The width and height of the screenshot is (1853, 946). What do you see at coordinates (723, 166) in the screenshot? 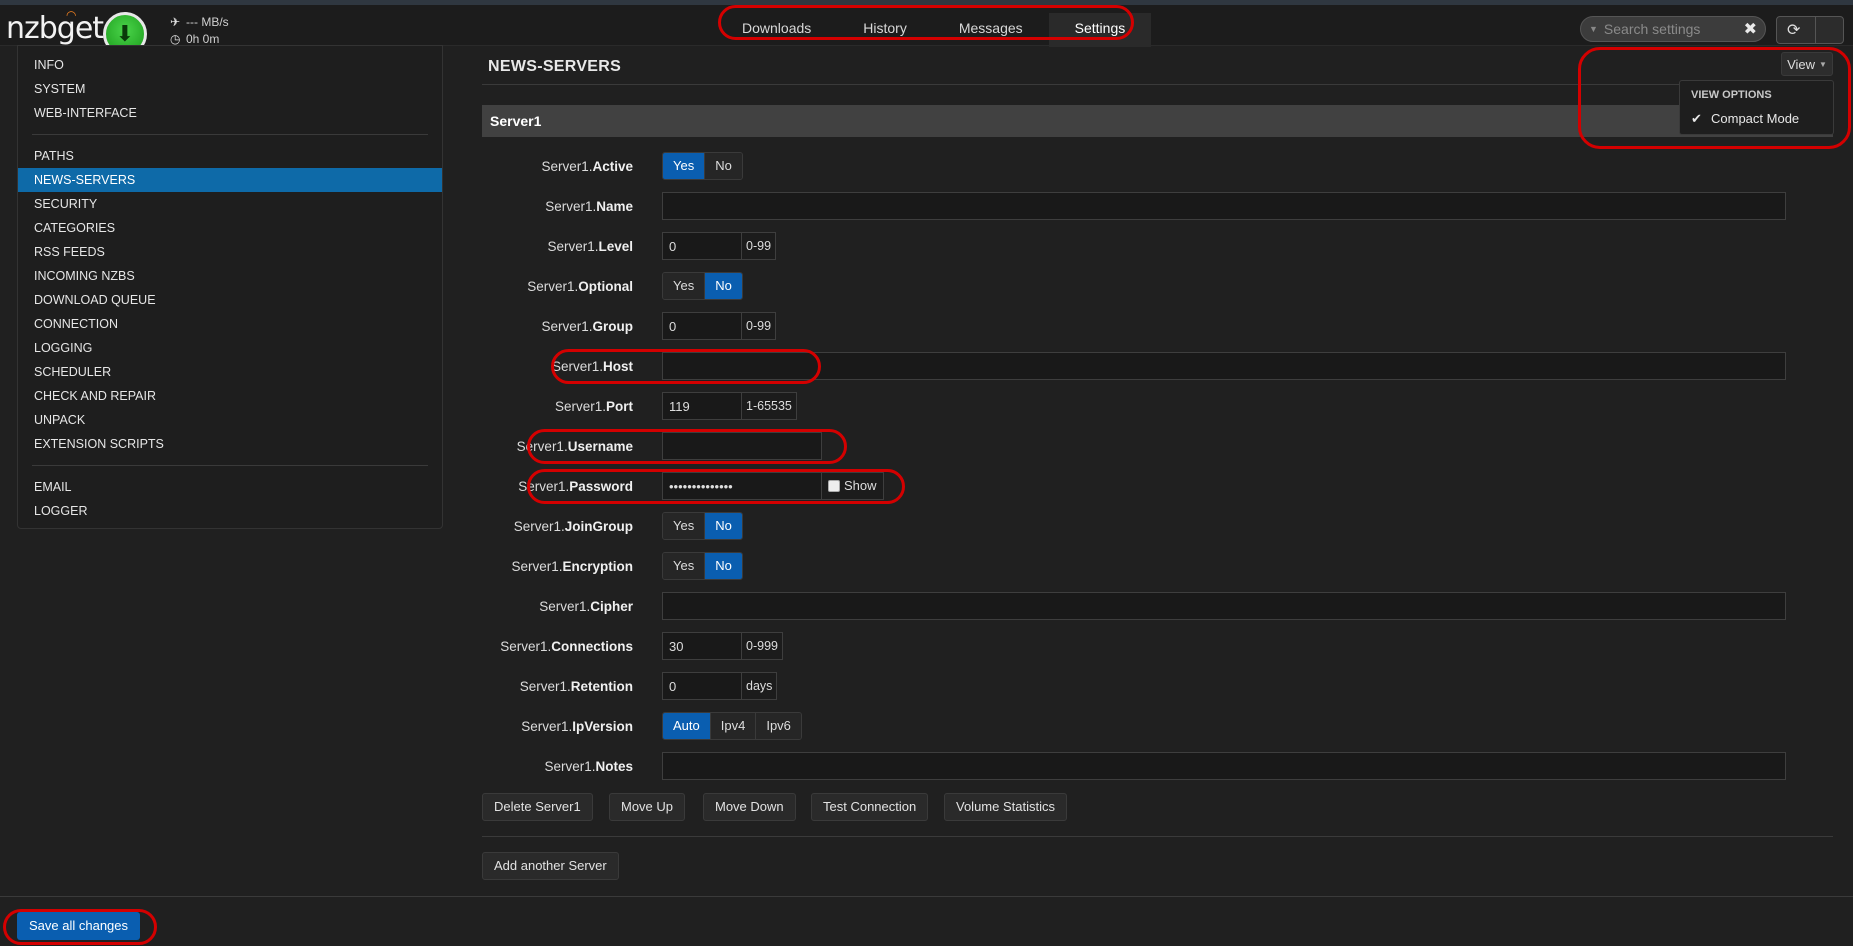
I see `active-no-button: No` at bounding box center [723, 166].